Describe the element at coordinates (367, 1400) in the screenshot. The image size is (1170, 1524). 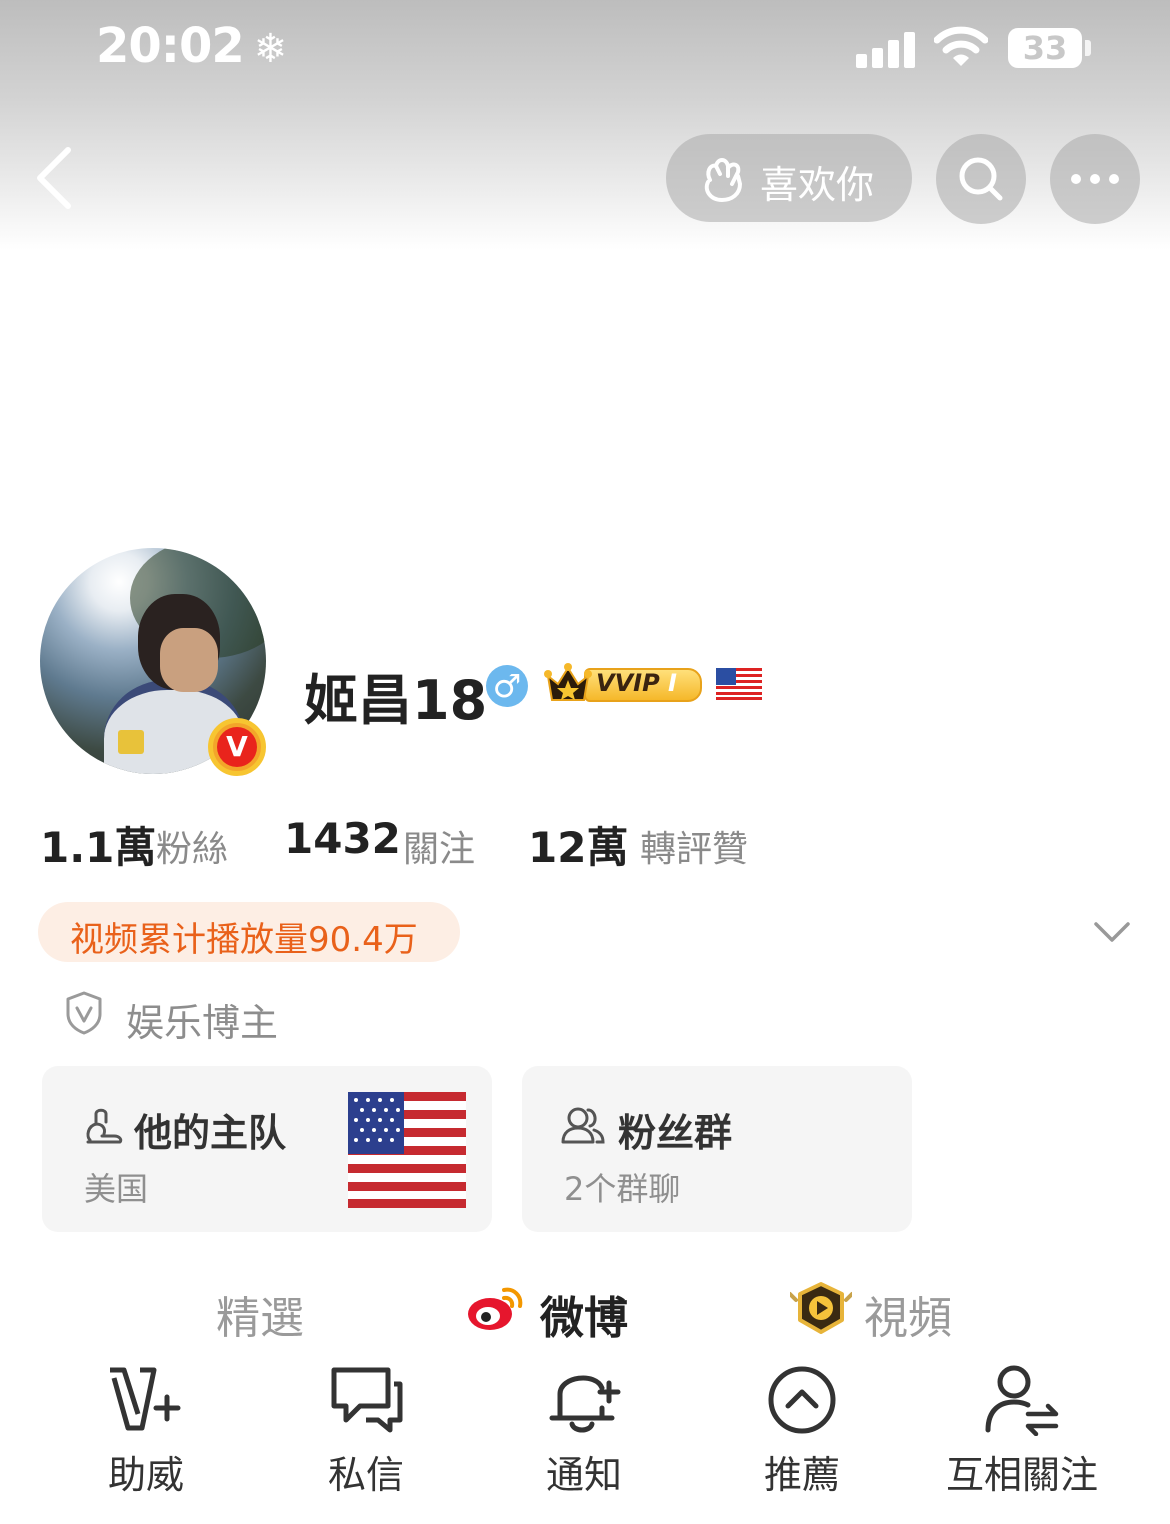
I see `message-icon` at that location.